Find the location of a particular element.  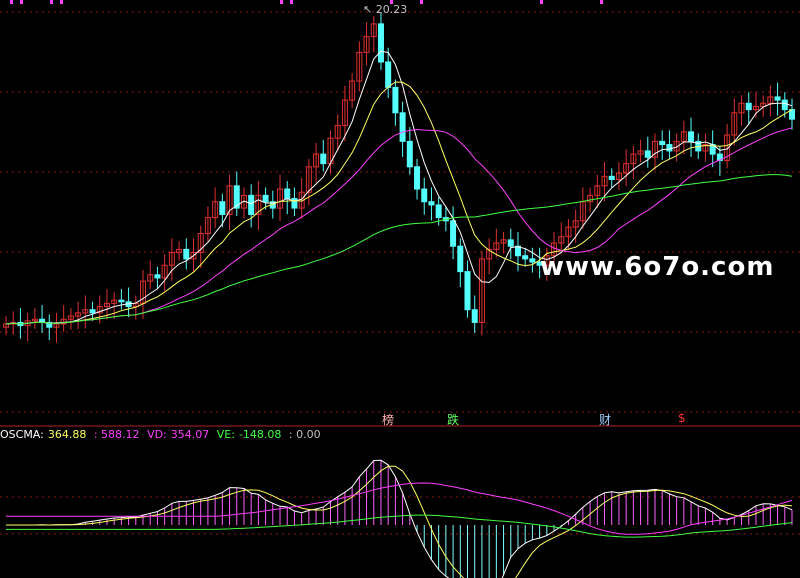

osc-last-value: : 0.00 is located at coordinates (304, 434).